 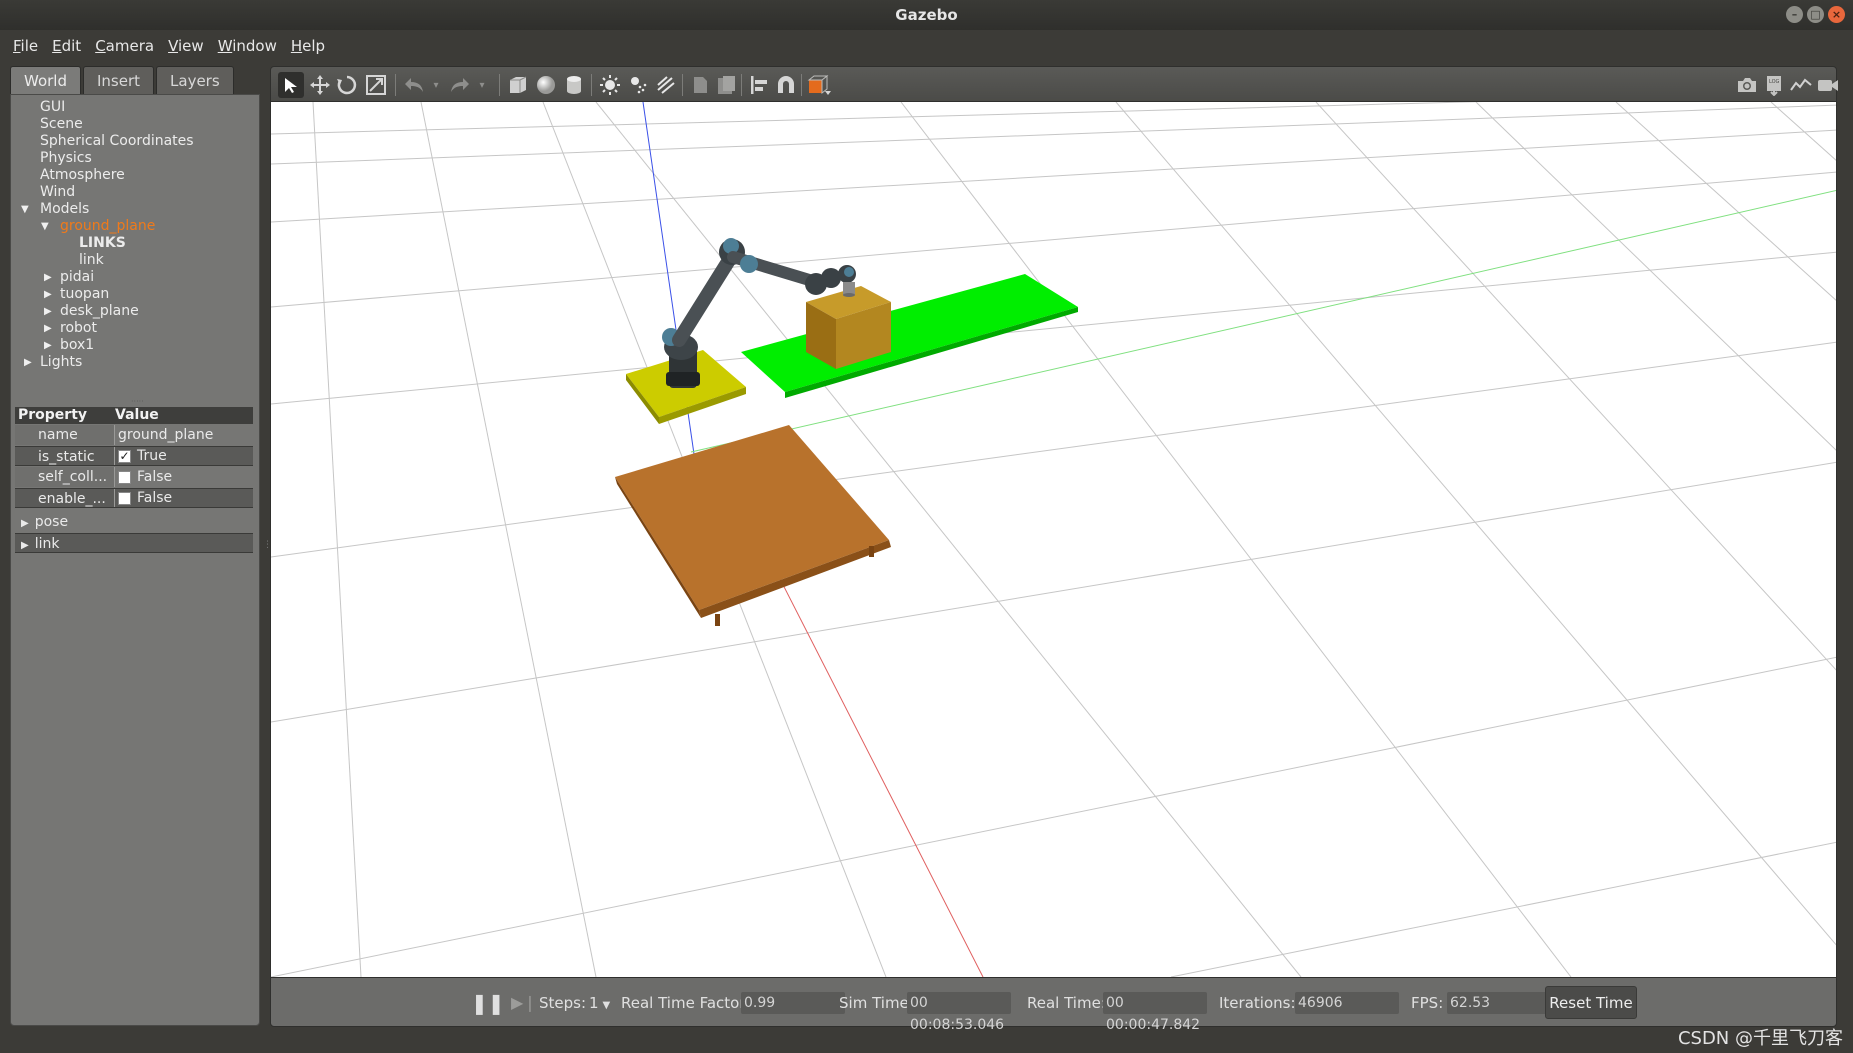 What do you see at coordinates (155, 477) in the screenshot?
I see `property-value: False` at bounding box center [155, 477].